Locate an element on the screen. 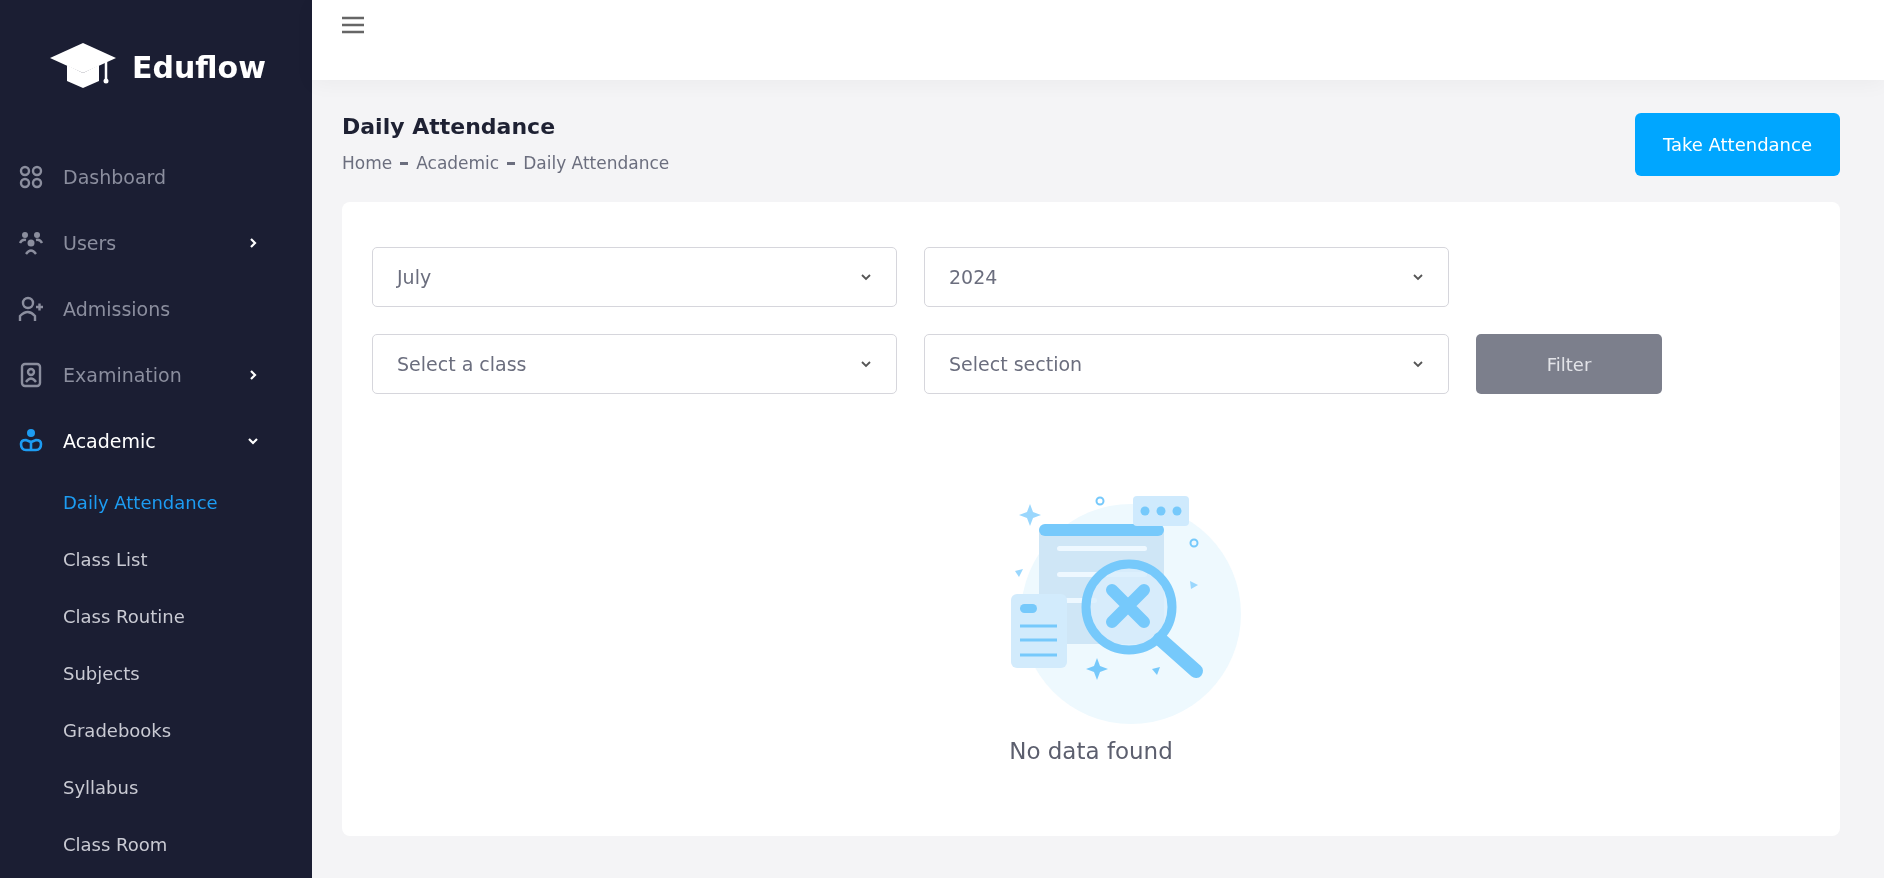  sidebar-item: Dashboard is located at coordinates (156, 177).